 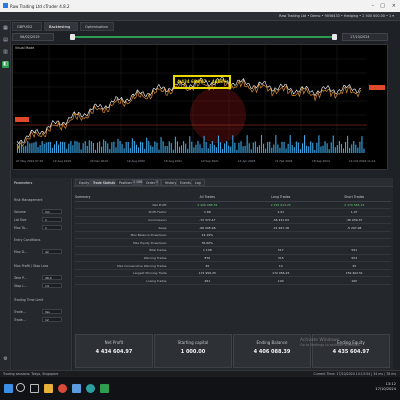 What do you see at coordinates (123, 250) in the screenshot?
I see `stat-label: Total trades` at bounding box center [123, 250].